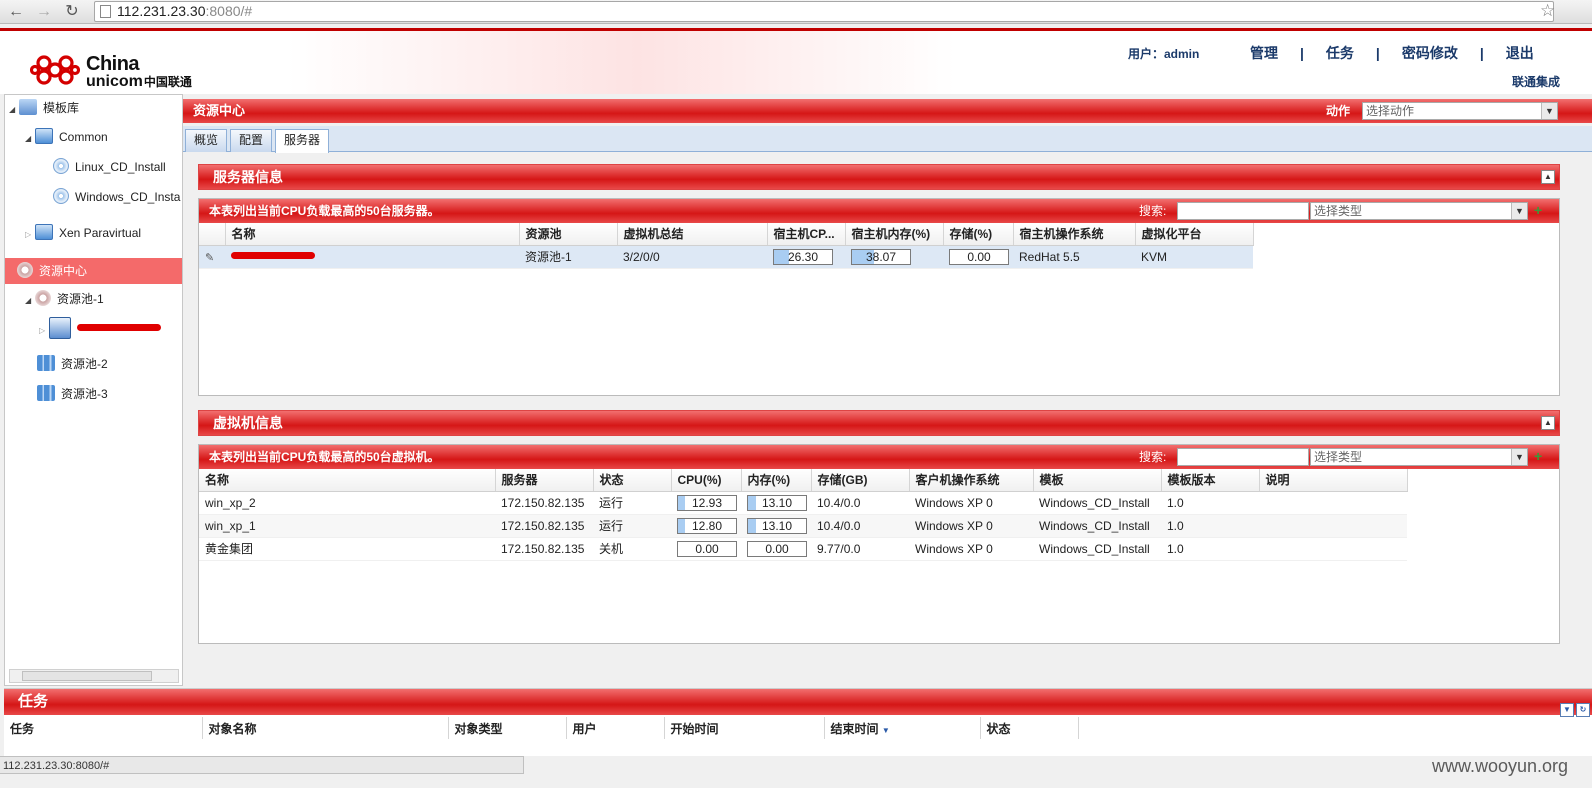 Image resolution: width=1592 pixels, height=788 pixels. What do you see at coordinates (971, 480) in the screenshot?
I see `column-header-guest-os: 客户机操作系统` at bounding box center [971, 480].